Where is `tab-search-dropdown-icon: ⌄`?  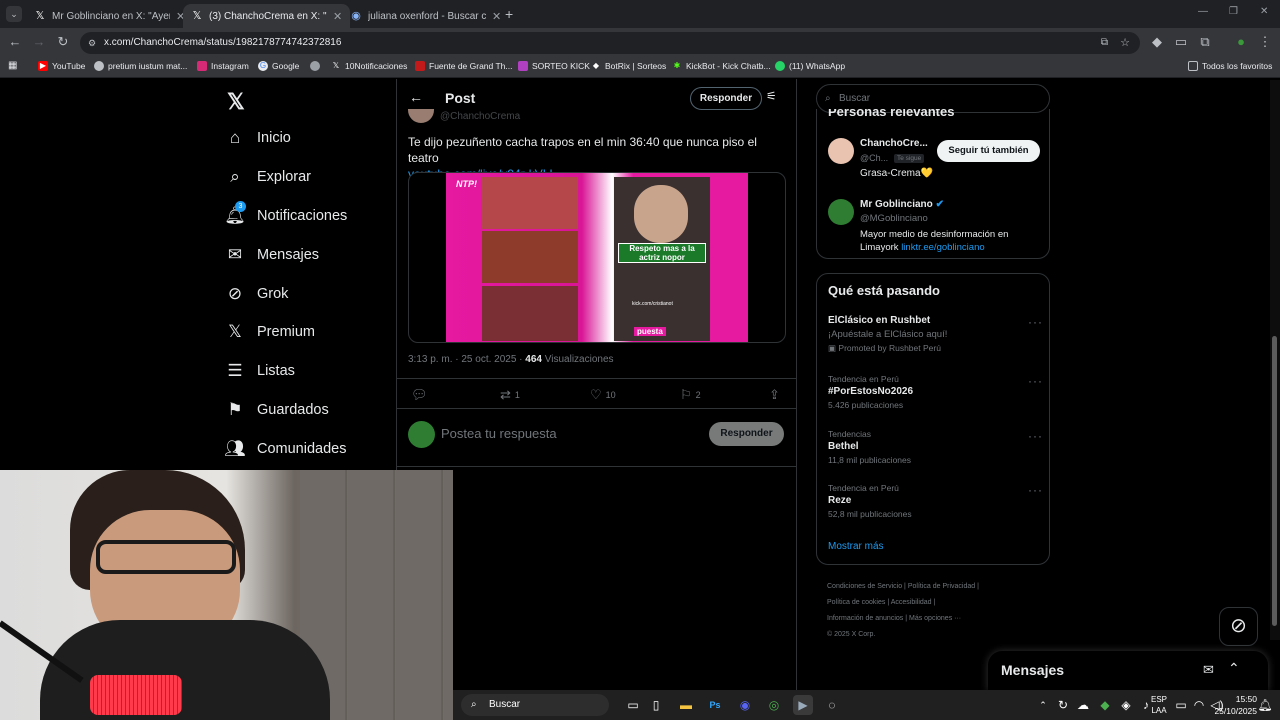
tab-search-dropdown-icon: ⌄ is located at coordinates (14, 14).